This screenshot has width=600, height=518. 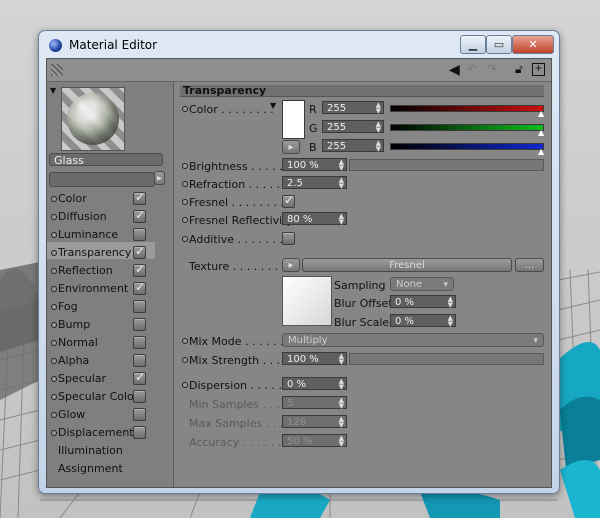 I want to click on channel-label: Transparency, so click(x=95, y=252).